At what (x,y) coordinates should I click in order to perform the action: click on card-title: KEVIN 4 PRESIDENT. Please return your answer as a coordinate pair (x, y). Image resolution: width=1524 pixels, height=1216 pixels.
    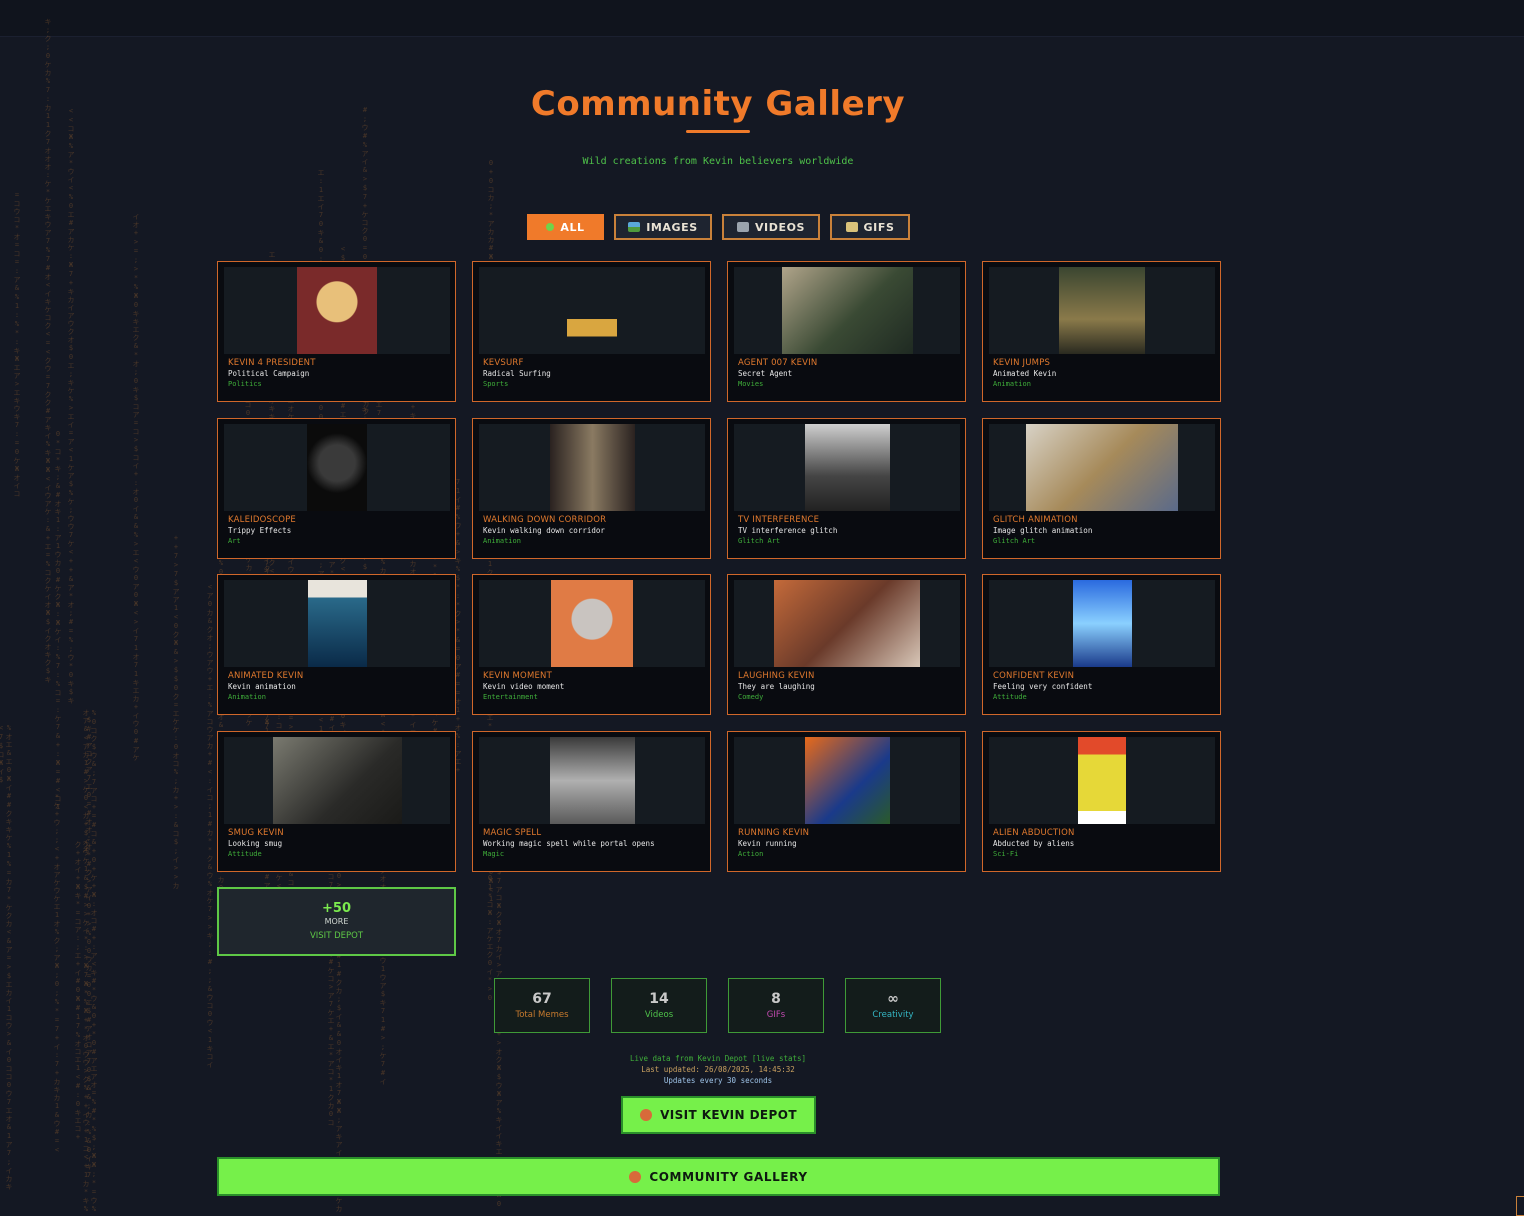
    Looking at the image, I should click on (272, 363).